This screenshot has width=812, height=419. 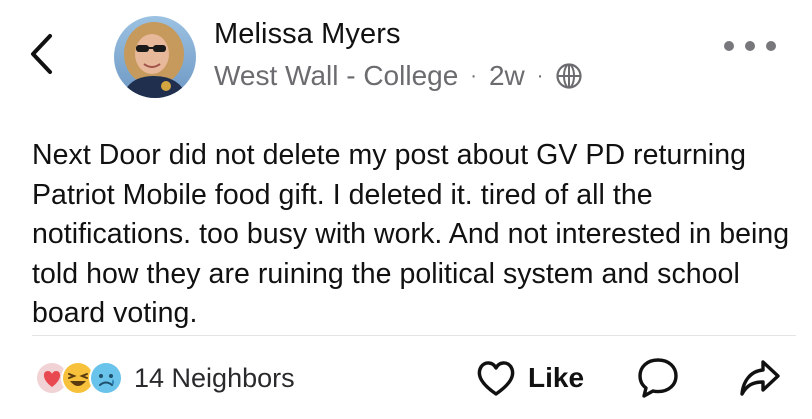 I want to click on chevron-left-icon, so click(x=41, y=54).